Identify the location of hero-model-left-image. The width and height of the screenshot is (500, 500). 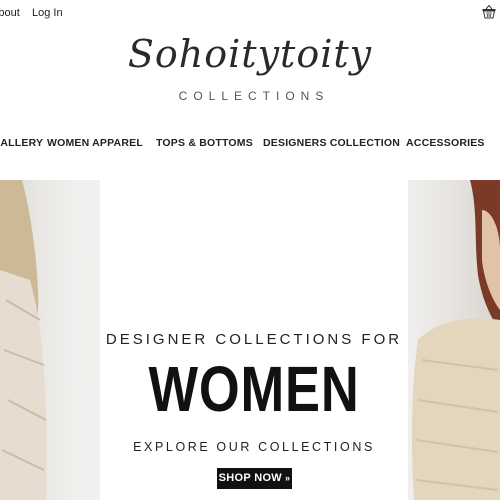
(50, 340).